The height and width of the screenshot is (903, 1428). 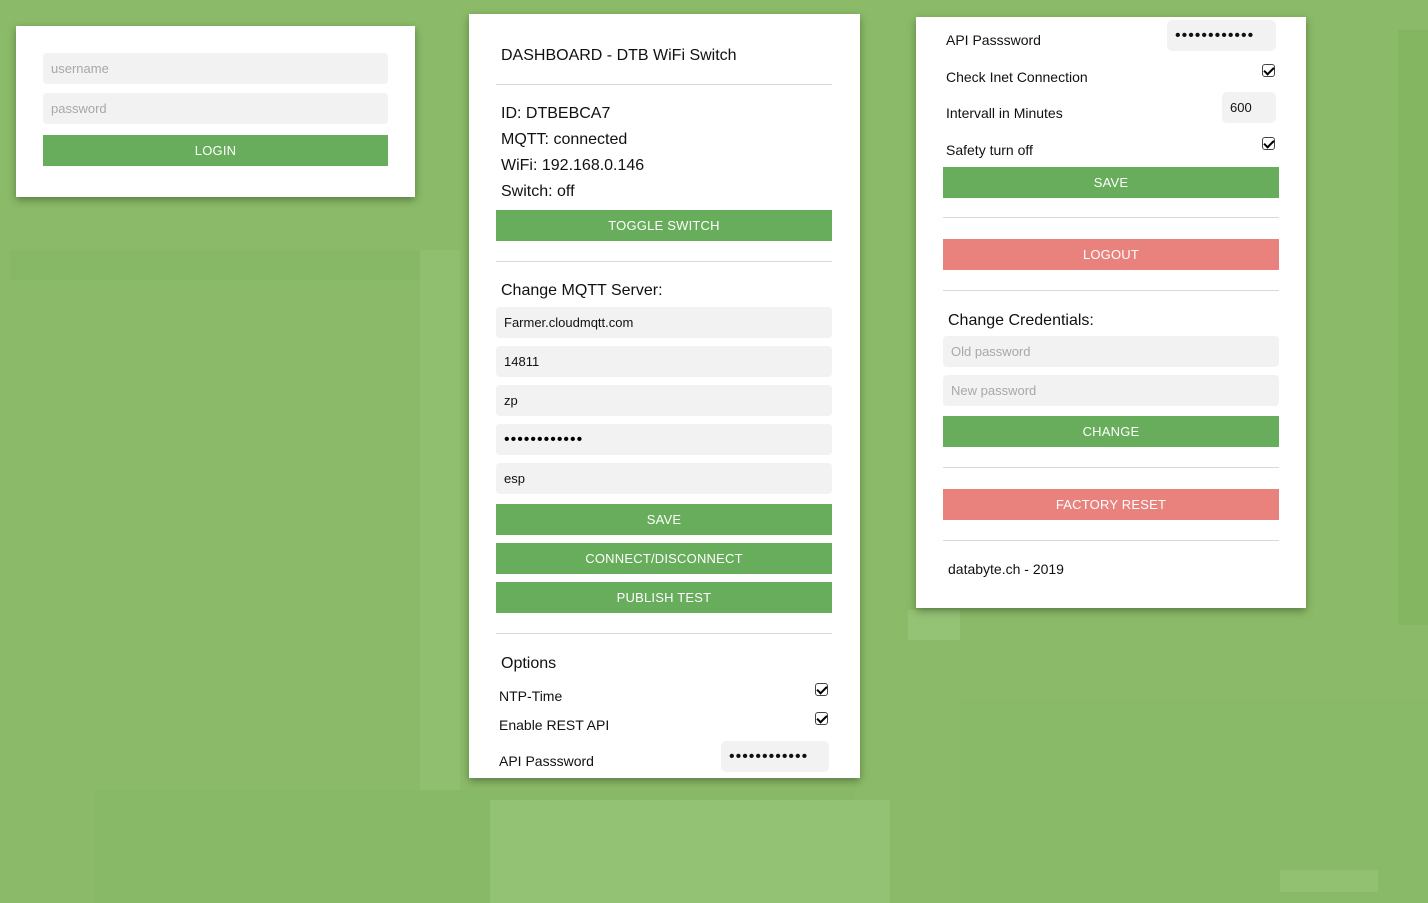 I want to click on safety-turn-off-checkbox, so click(x=1268, y=143).